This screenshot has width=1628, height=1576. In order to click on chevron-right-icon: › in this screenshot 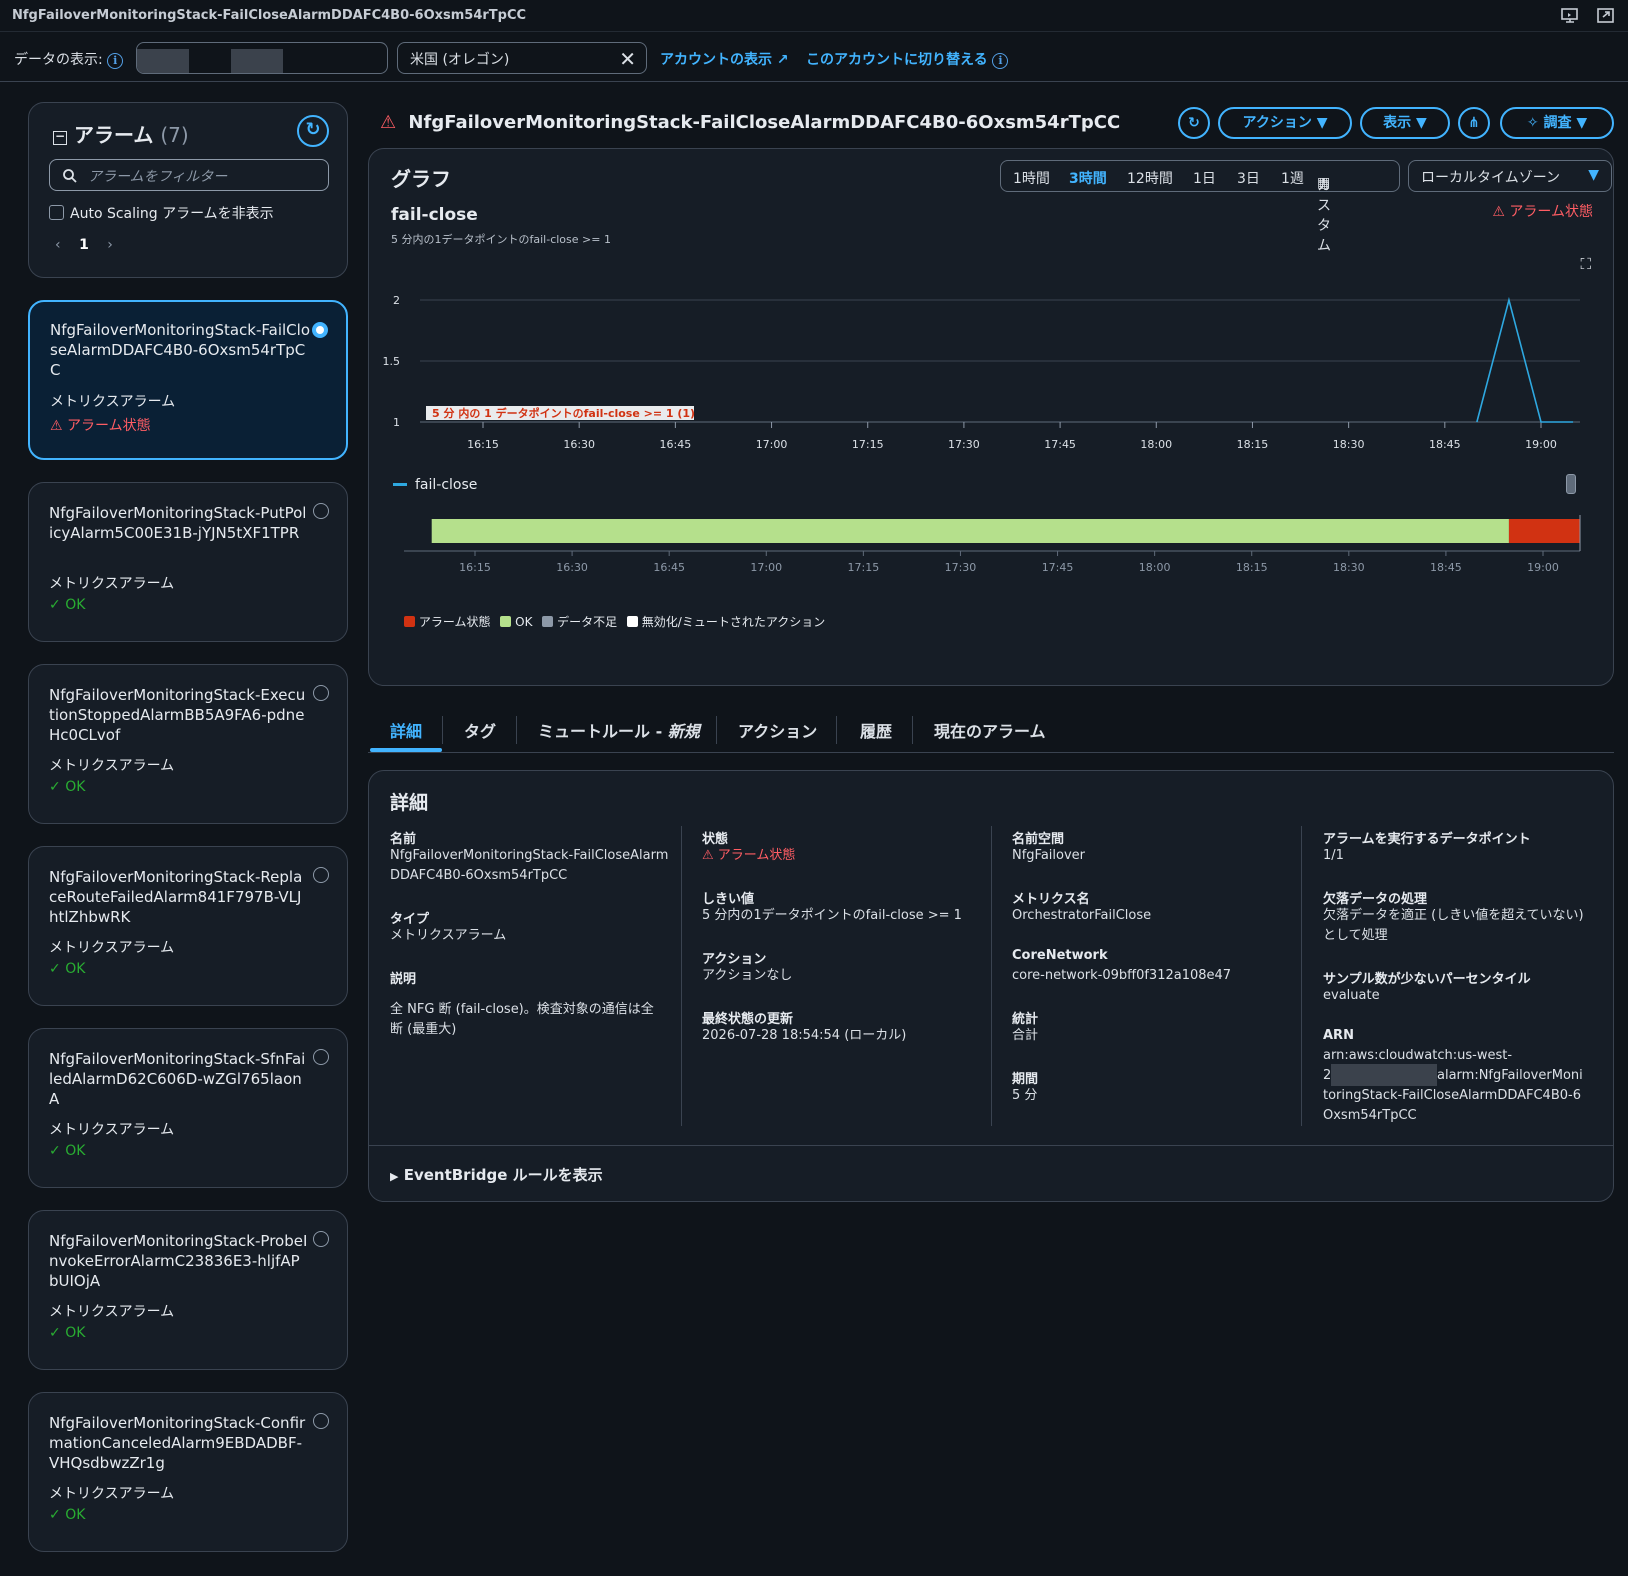, I will do `click(110, 245)`.